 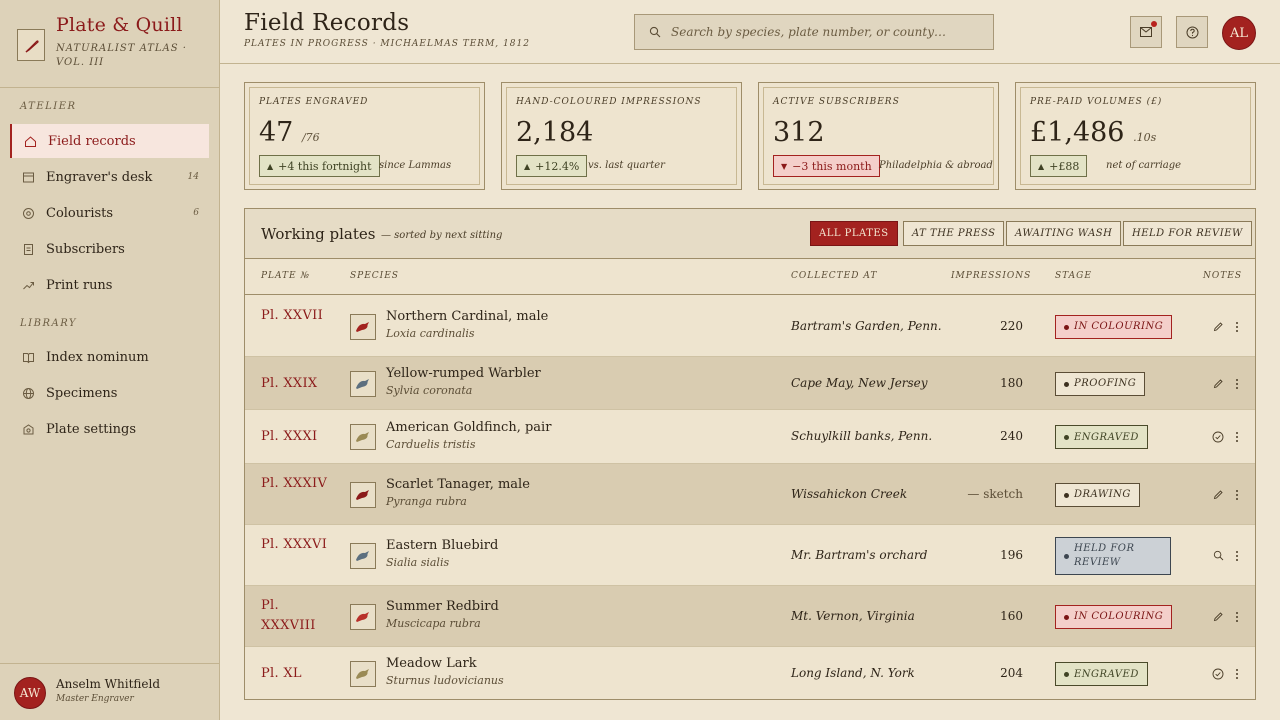 What do you see at coordinates (296, 484) in the screenshot?
I see `plate-number: Pl. XXXIV` at bounding box center [296, 484].